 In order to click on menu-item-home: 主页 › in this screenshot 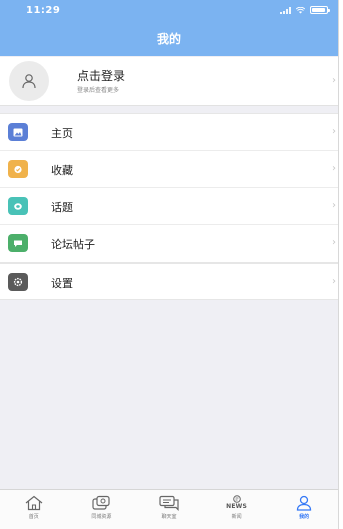, I will do `click(169, 132)`.